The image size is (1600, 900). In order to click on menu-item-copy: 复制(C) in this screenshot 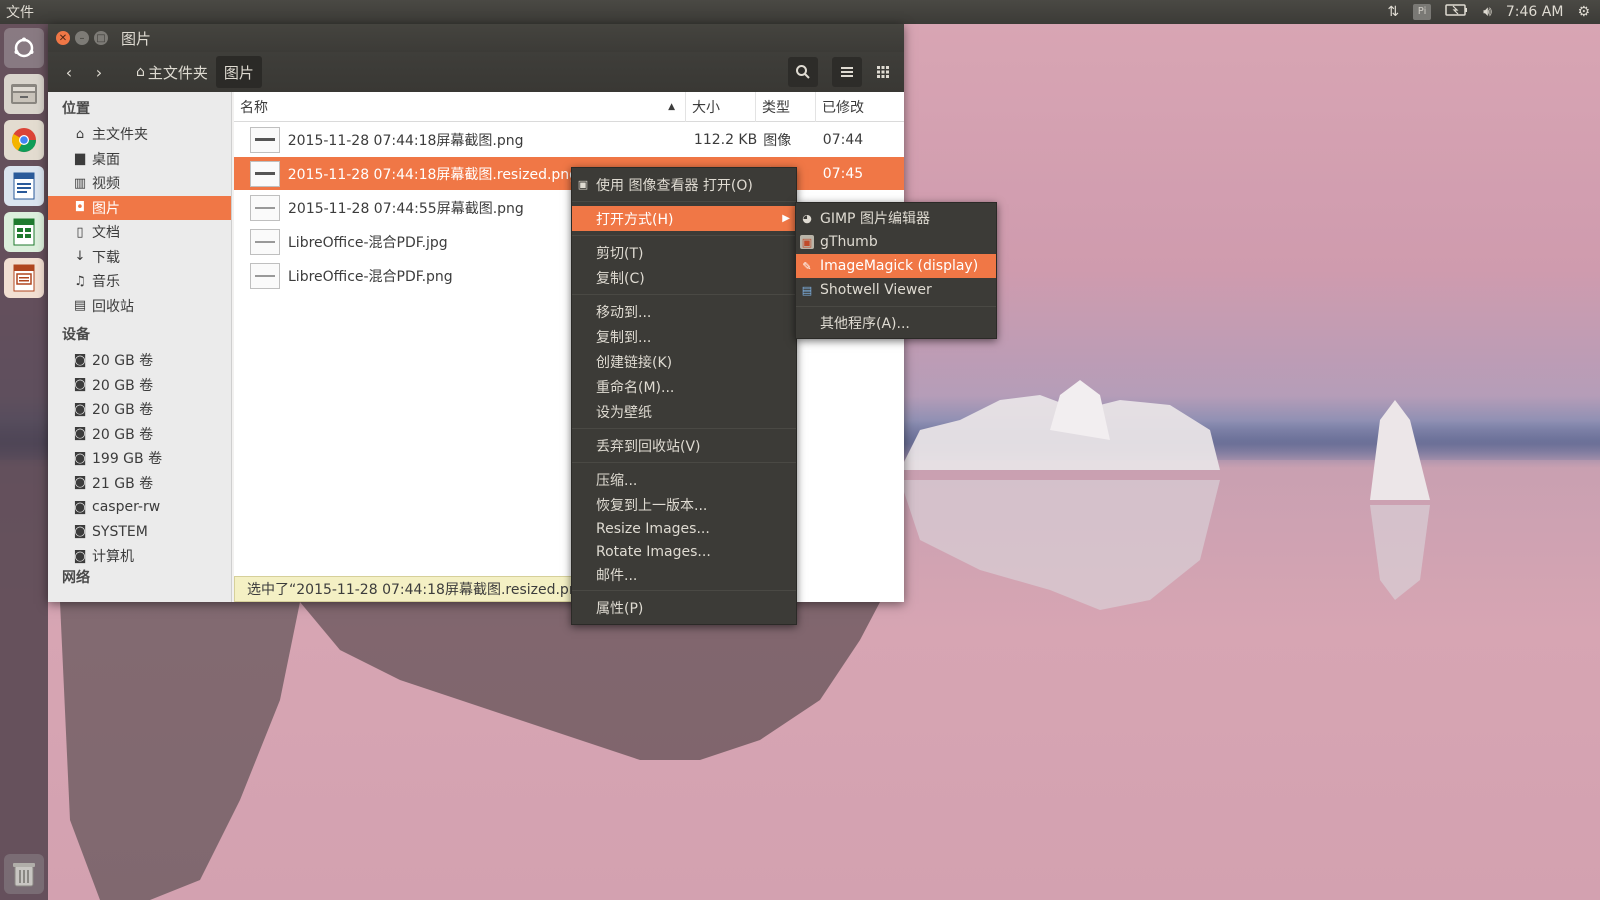, I will do `click(684, 277)`.